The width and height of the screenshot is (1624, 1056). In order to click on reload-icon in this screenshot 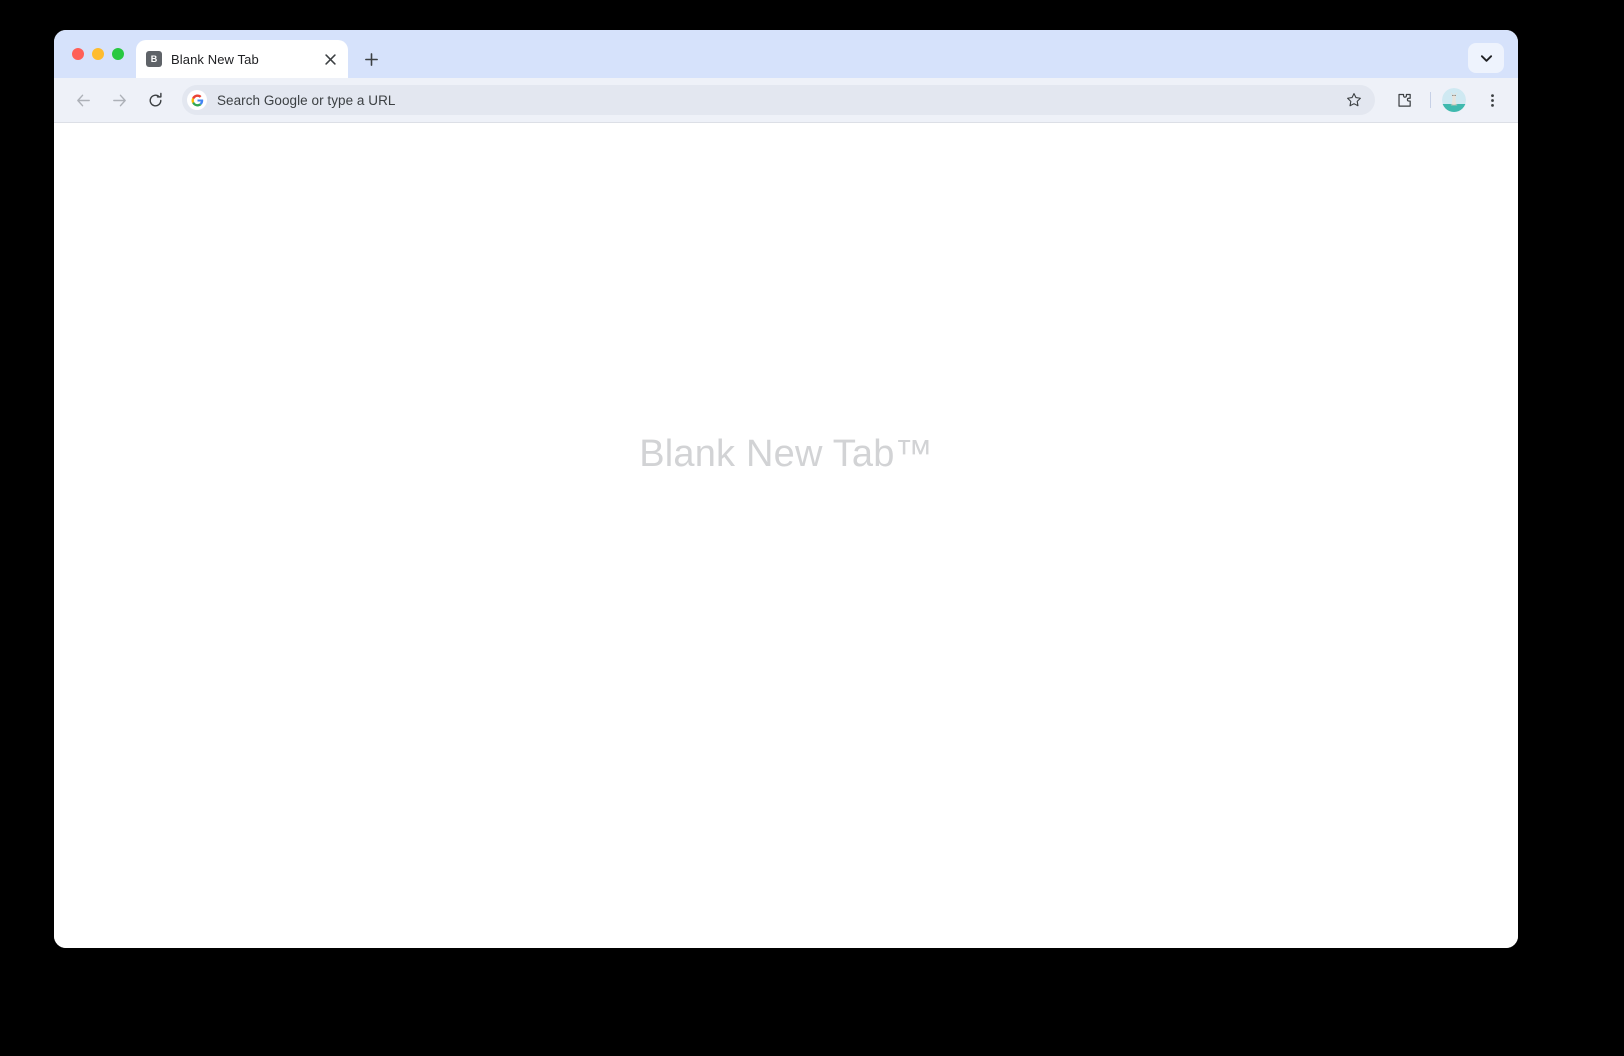, I will do `click(155, 99)`.